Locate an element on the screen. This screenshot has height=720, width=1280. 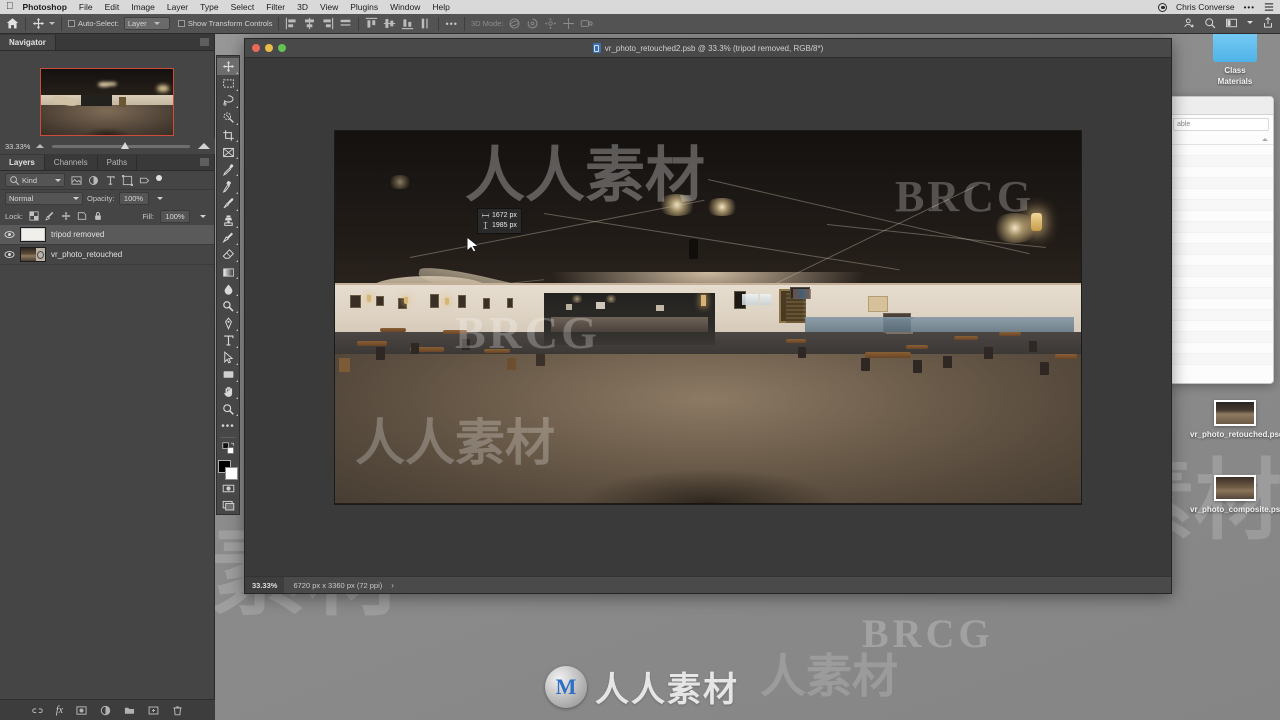
tools-panel: ••• is located at coordinates (228, 285).